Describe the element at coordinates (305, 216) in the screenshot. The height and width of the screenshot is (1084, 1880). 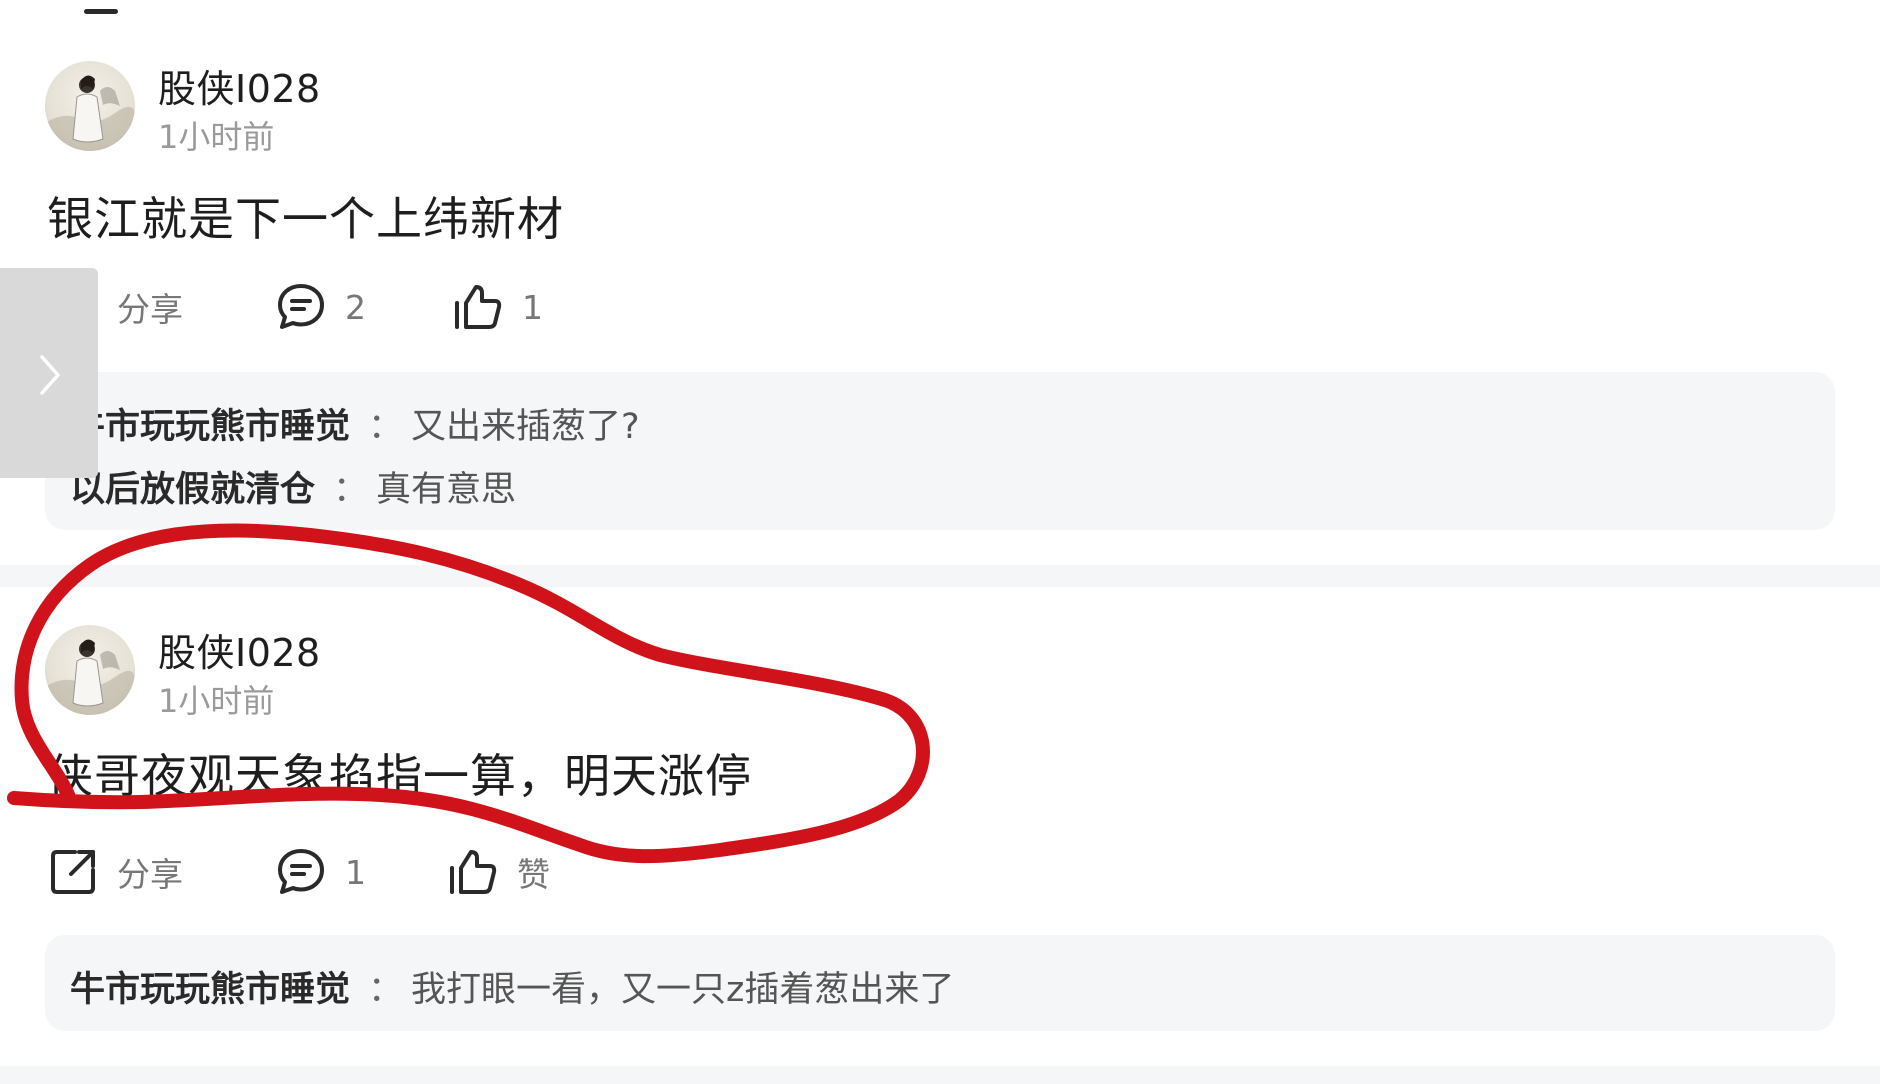
I see `post-content: 银江就是下一个上纬新材` at that location.